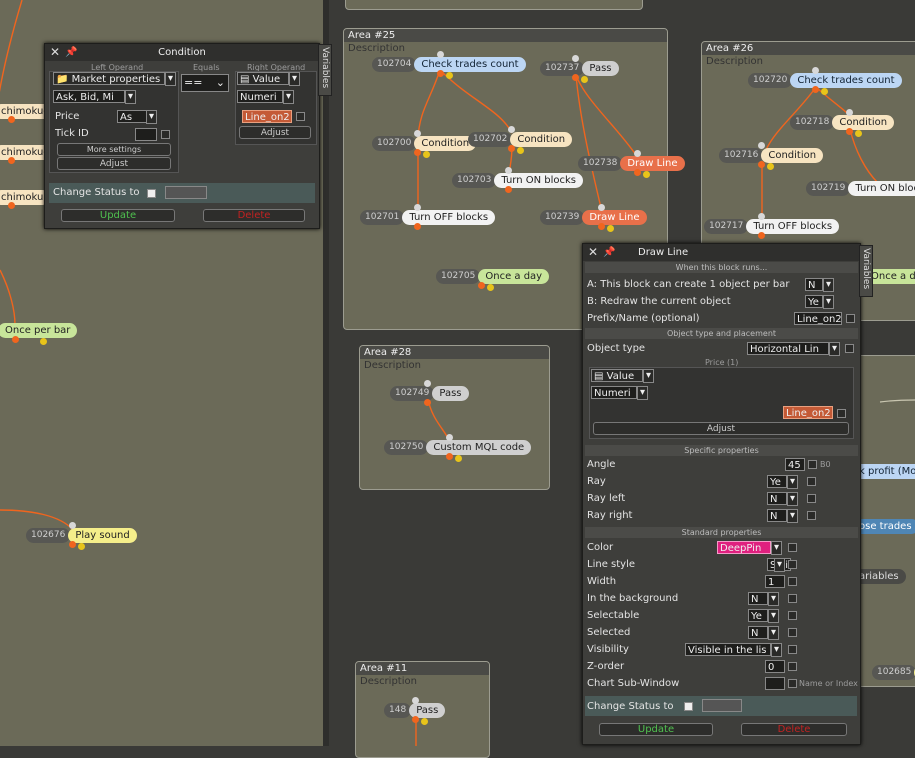  Describe the element at coordinates (721, 252) in the screenshot. I see `panel-titlebar: ✕ 📌 Draw Line` at that location.